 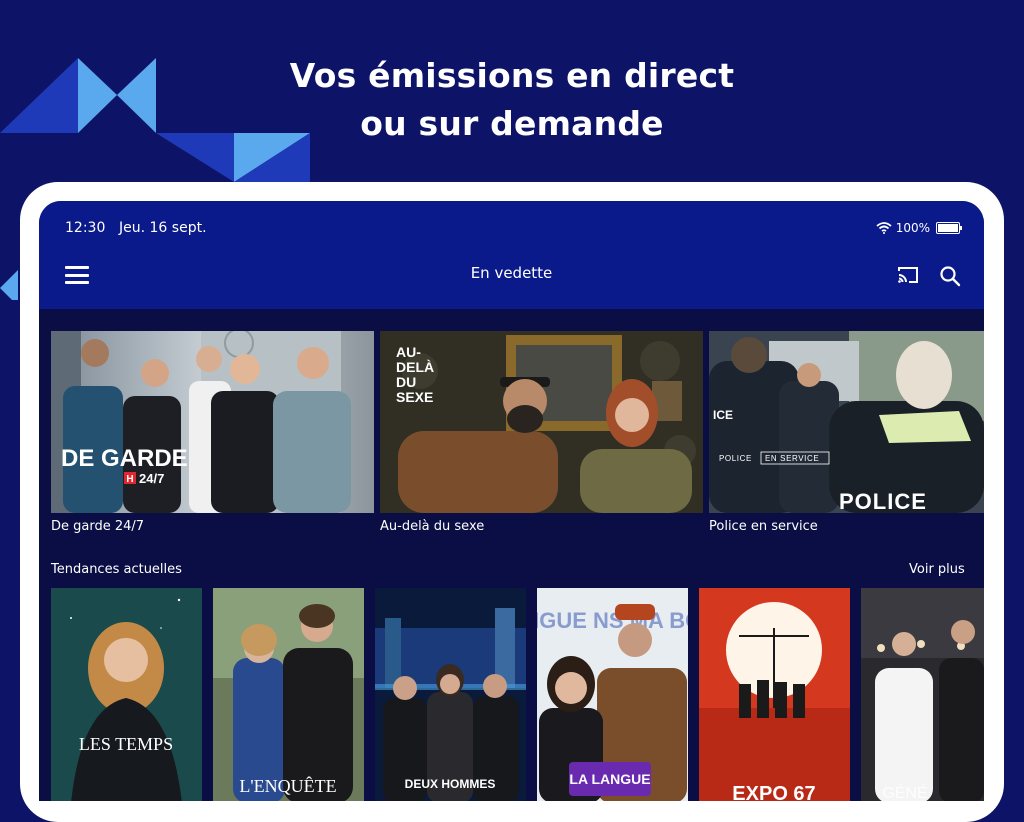 What do you see at coordinates (723, 415) in the screenshot?
I see `police-sleeve-text: ICE` at bounding box center [723, 415].